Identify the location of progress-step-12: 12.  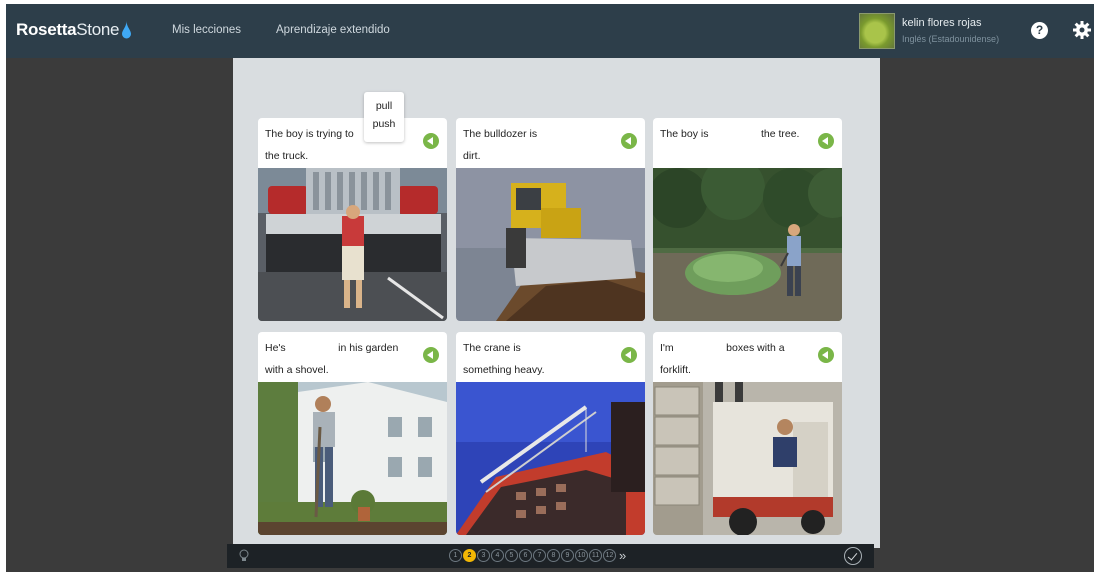
(609, 555).